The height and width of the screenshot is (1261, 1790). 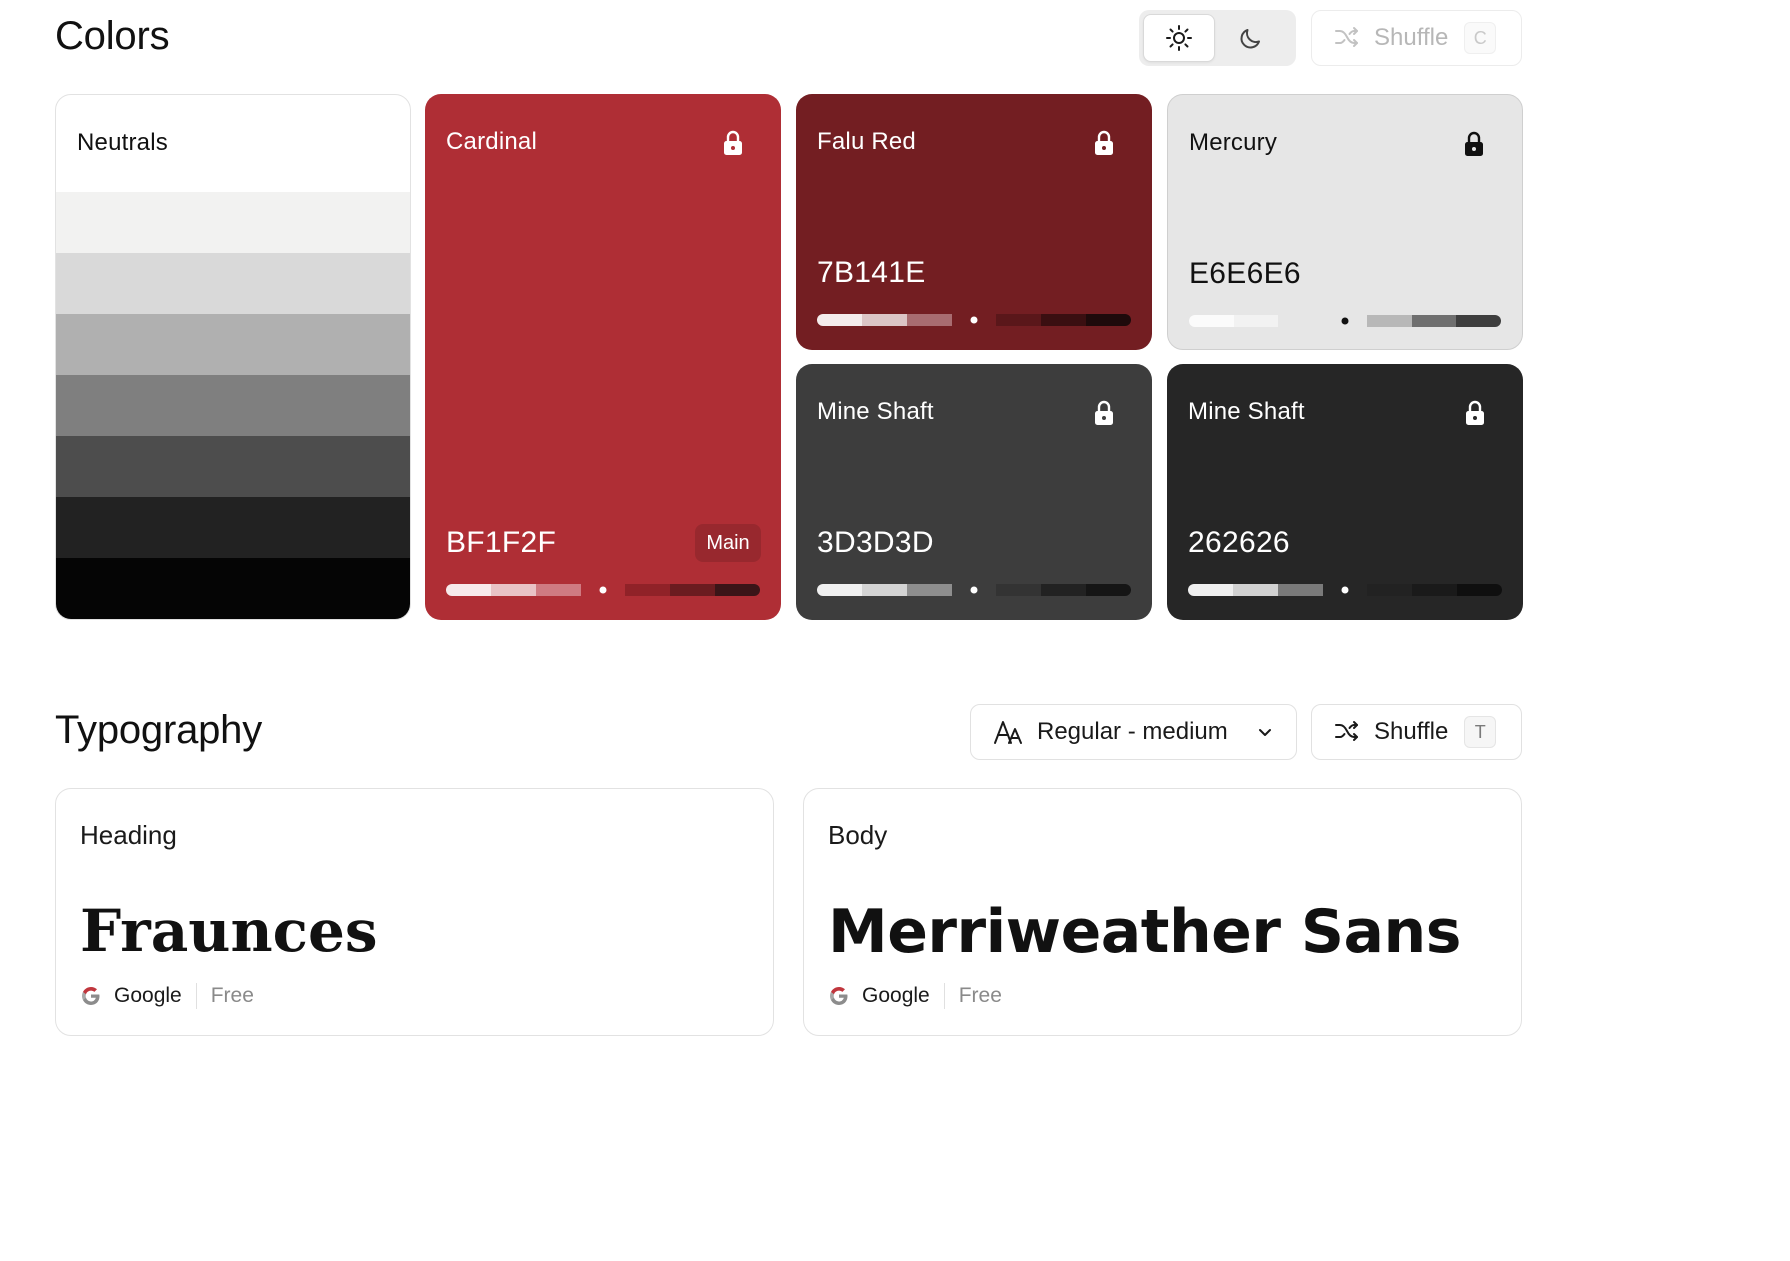 I want to click on body-label: Body, so click(x=858, y=835).